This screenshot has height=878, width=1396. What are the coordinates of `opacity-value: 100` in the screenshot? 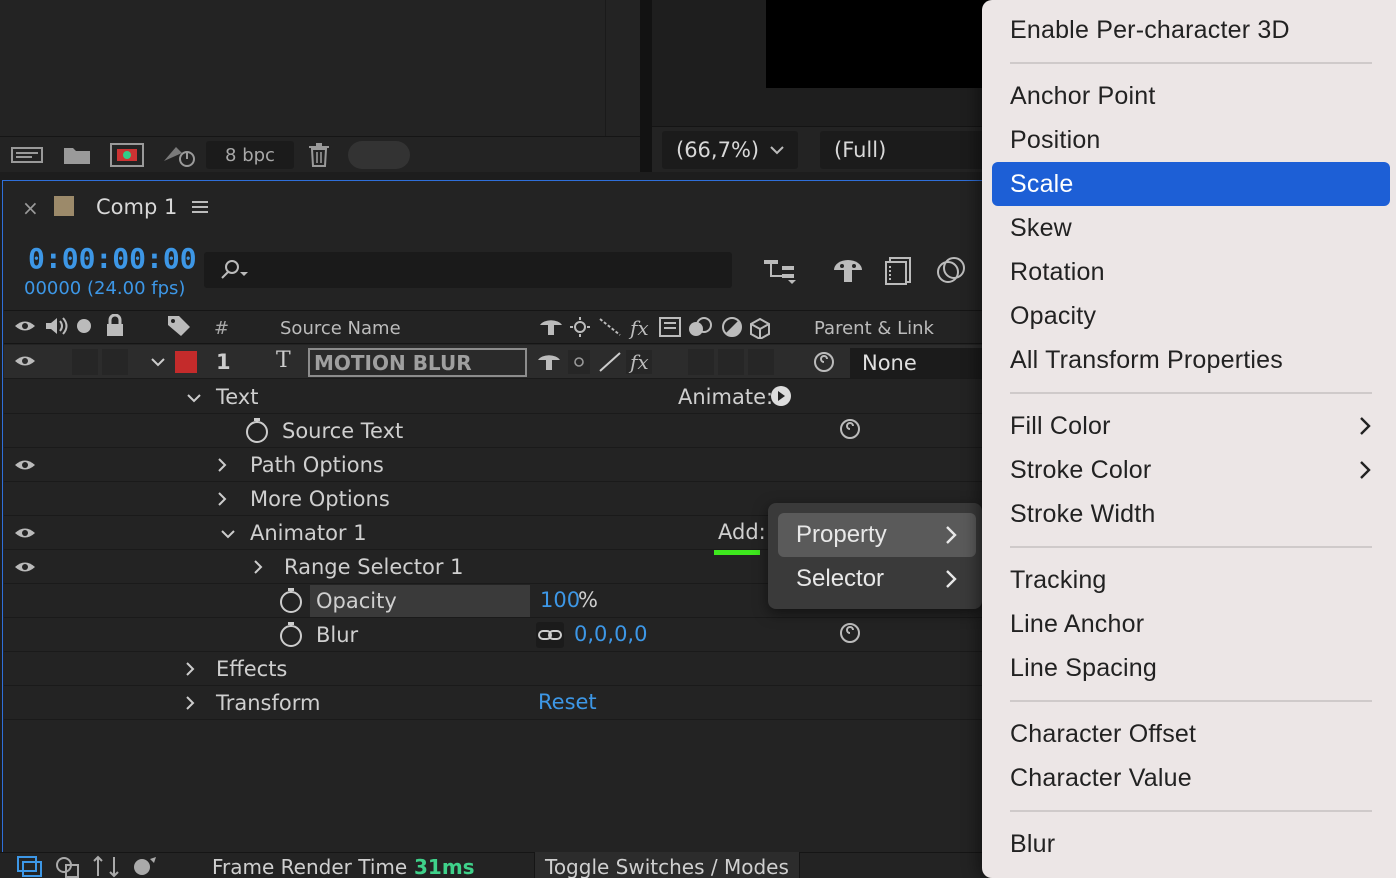 It's located at (560, 600).